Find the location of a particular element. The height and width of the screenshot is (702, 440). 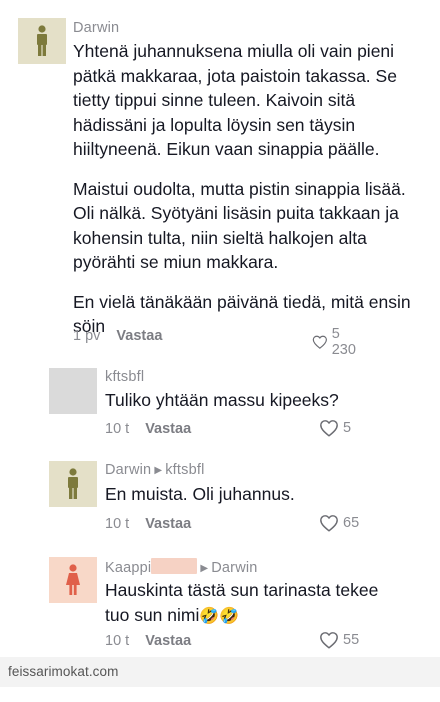

like-button: 65 is located at coordinates (339, 523).